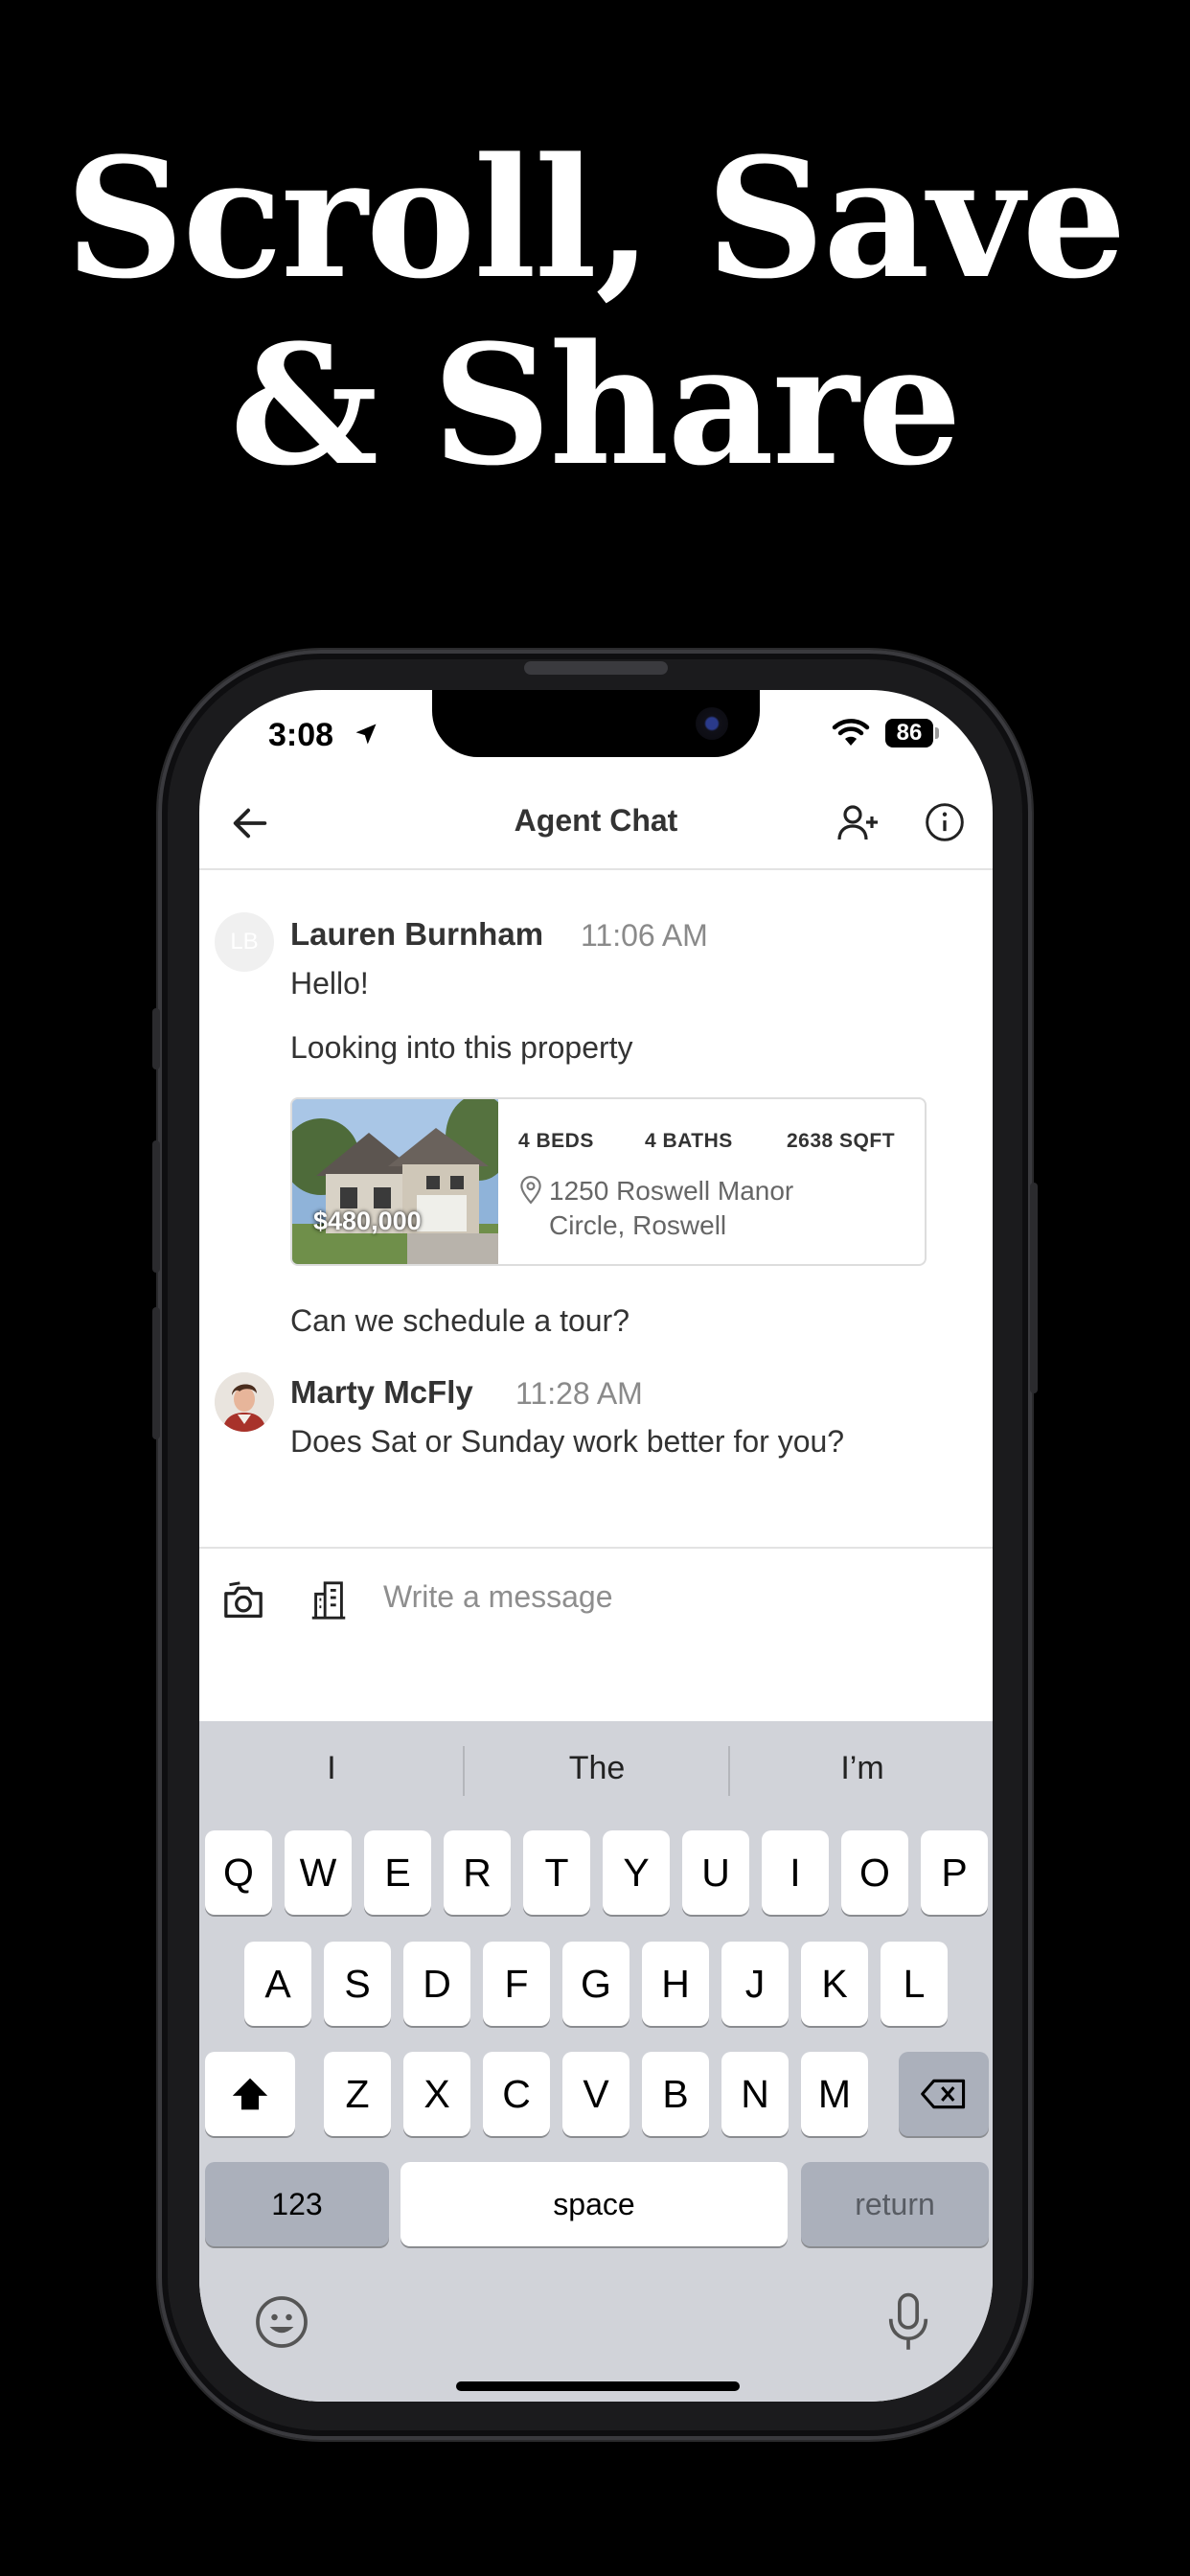  What do you see at coordinates (909, 734) in the screenshot?
I see `battery-indicator: 86` at bounding box center [909, 734].